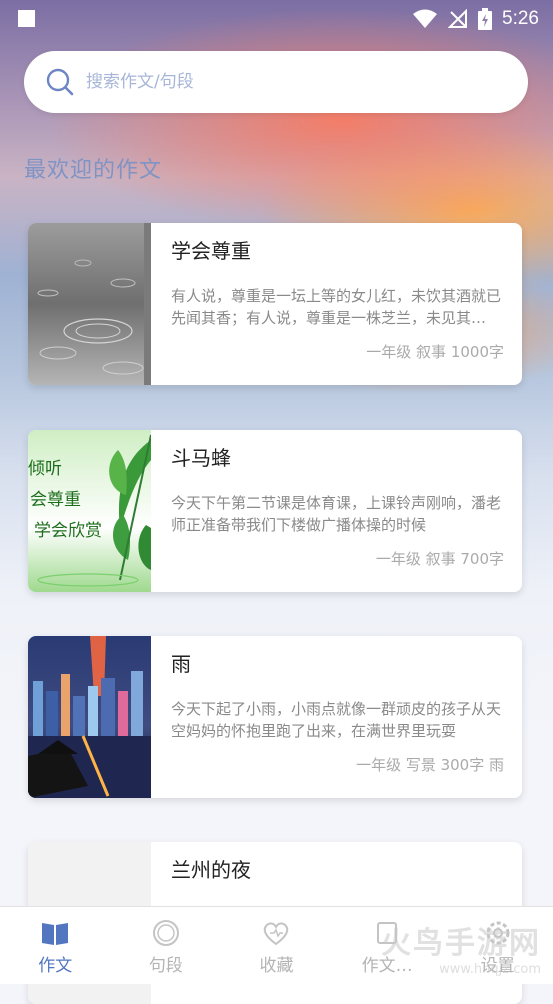 This screenshot has height=1004, width=553. I want to click on nav-settings: 设置, so click(497, 945).